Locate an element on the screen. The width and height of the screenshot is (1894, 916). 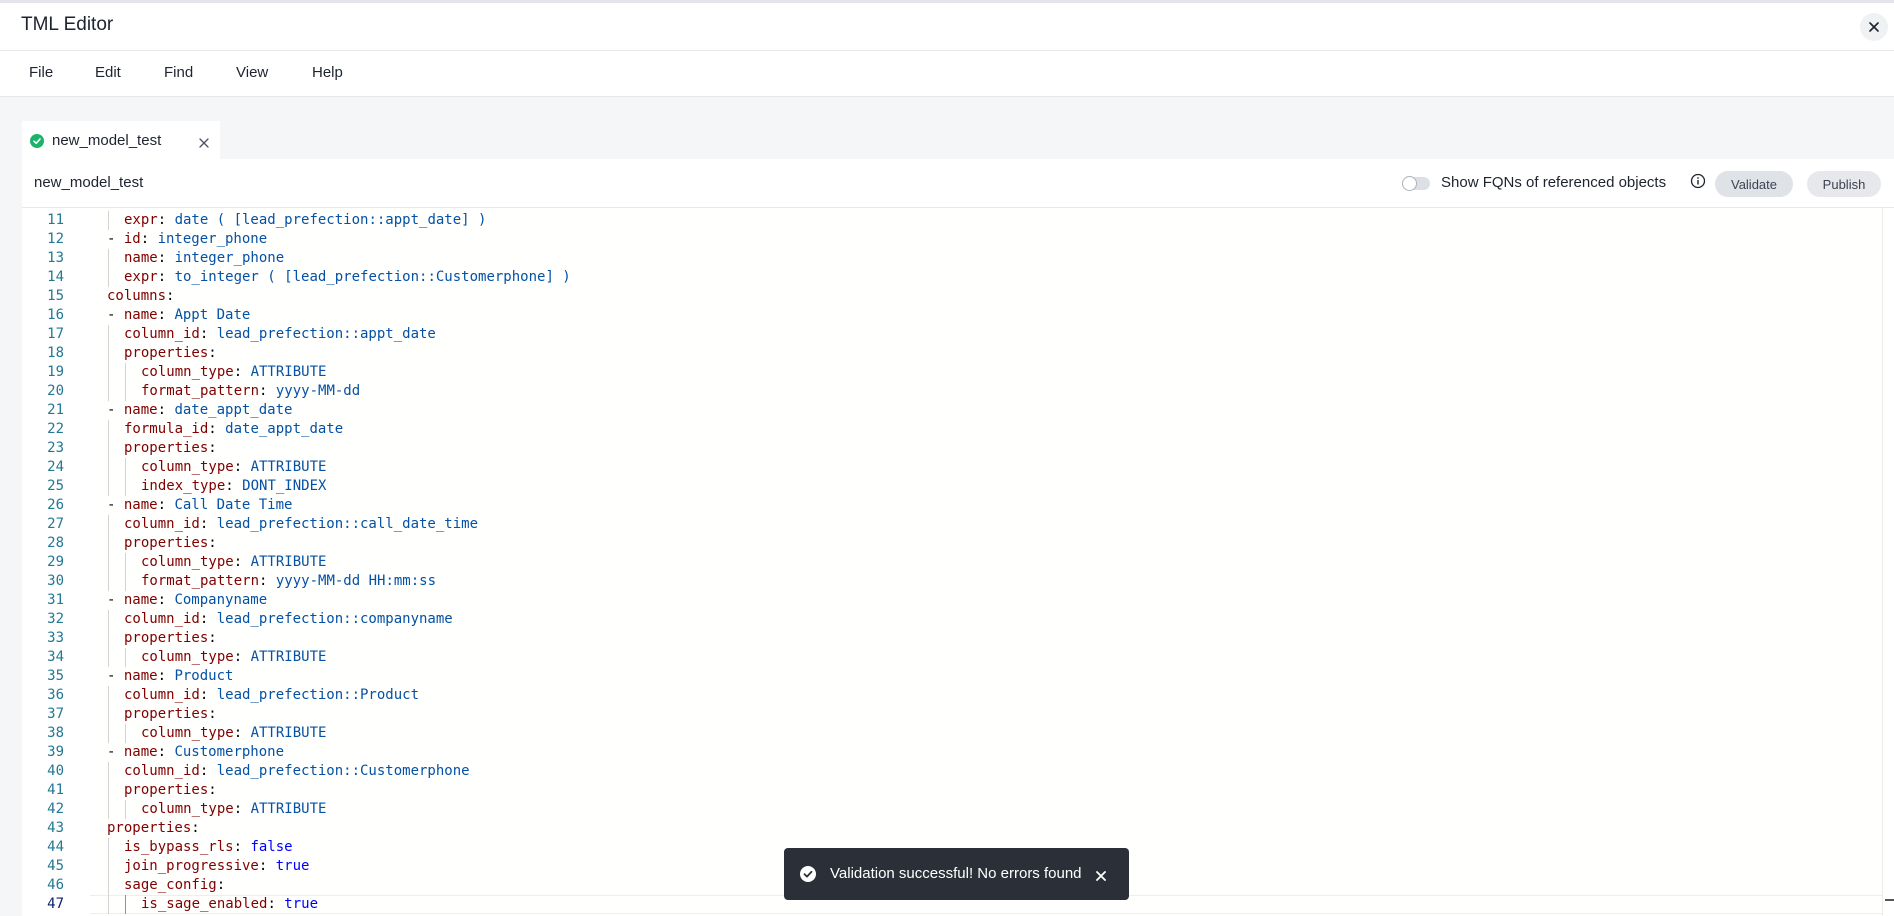
code-line: 26 - name: Call Date Time is located at coordinates (952, 505).